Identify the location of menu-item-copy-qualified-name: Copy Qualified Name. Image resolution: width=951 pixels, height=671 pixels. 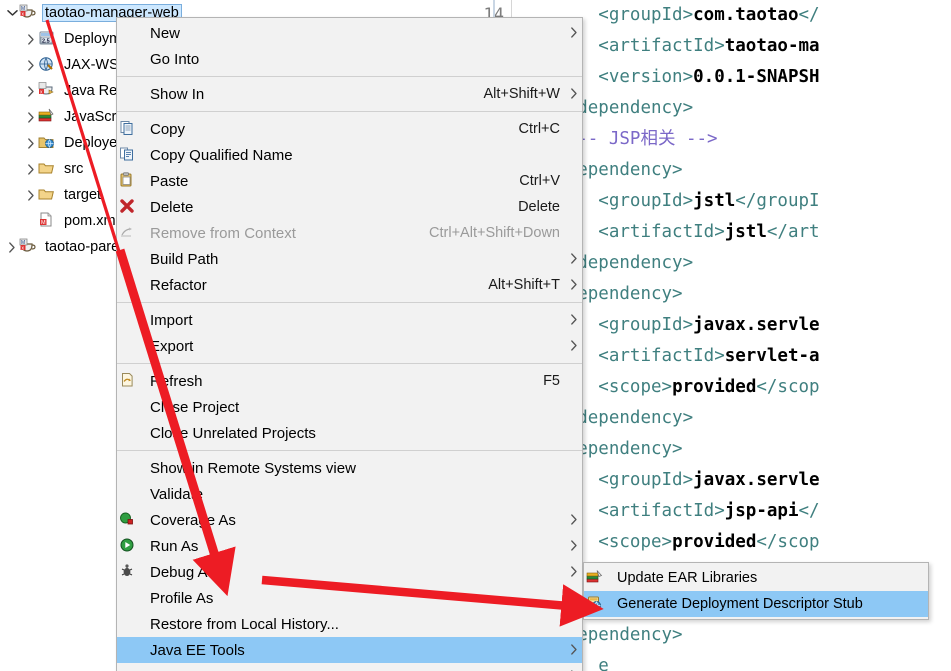
(349, 155).